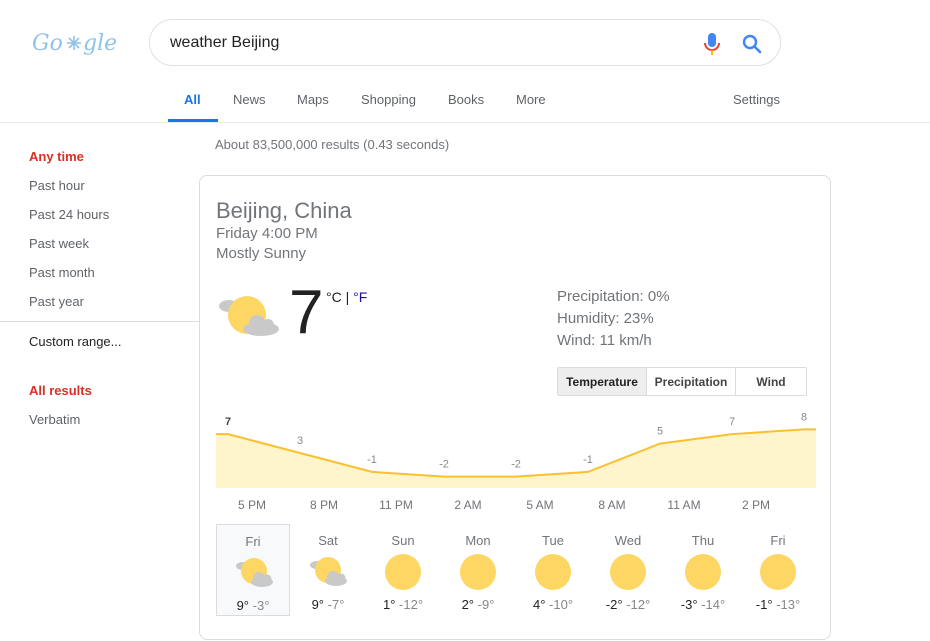 The height and width of the screenshot is (641, 930). Describe the element at coordinates (59, 243) in the screenshot. I see `filter-past-week: Past week` at that location.